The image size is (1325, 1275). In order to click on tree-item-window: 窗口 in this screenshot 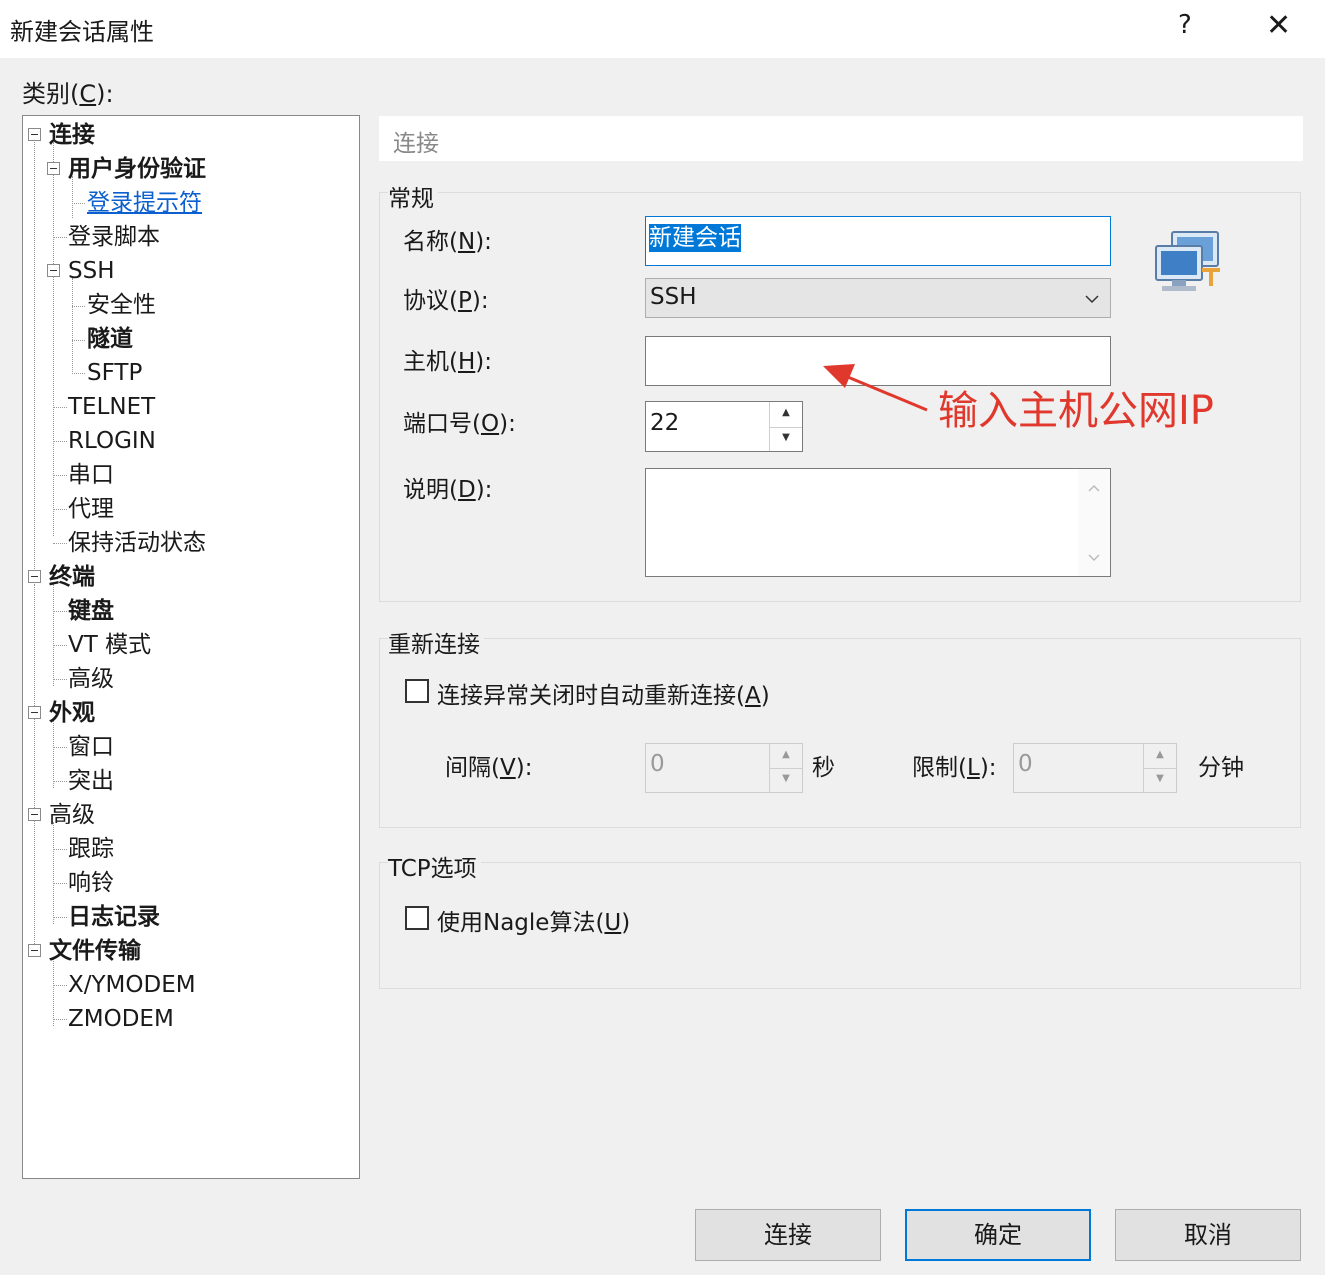, I will do `click(91, 747)`.